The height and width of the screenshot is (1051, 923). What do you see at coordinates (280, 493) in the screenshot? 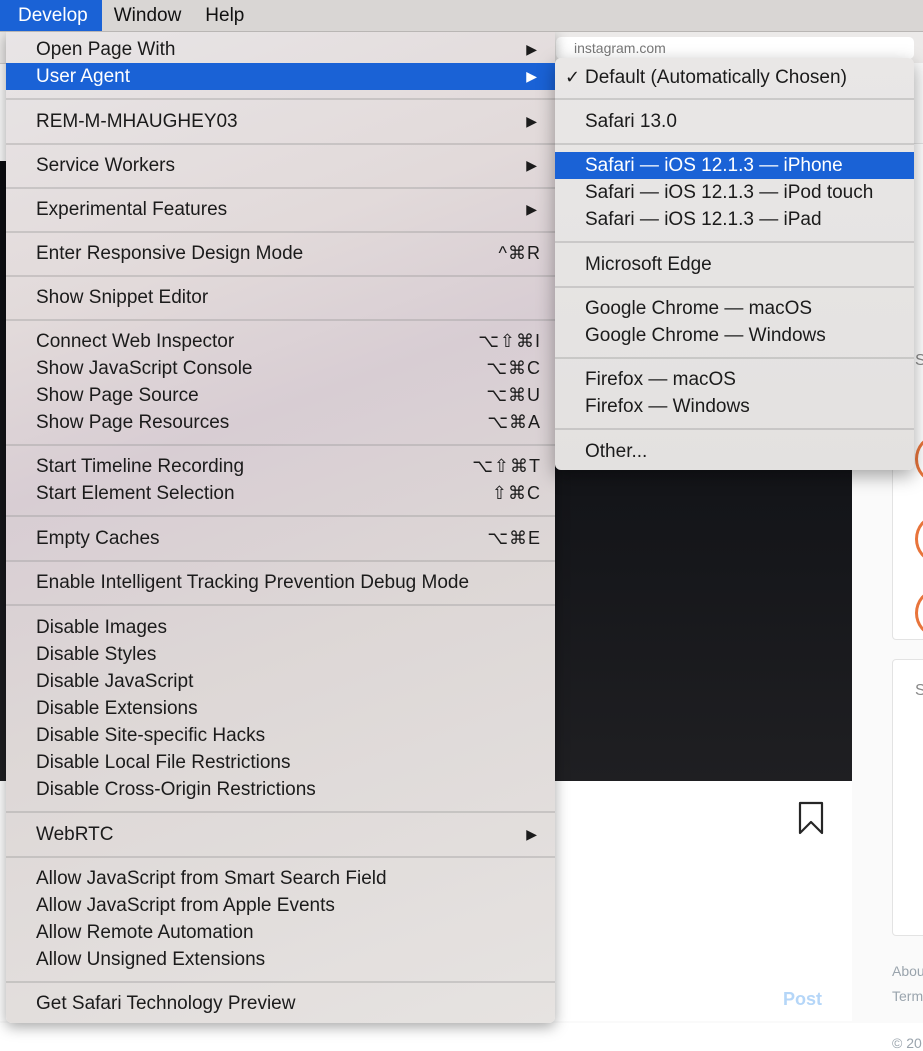
I see `menu-item-element-selection: Start Element Selection ⇧⌘C` at bounding box center [280, 493].